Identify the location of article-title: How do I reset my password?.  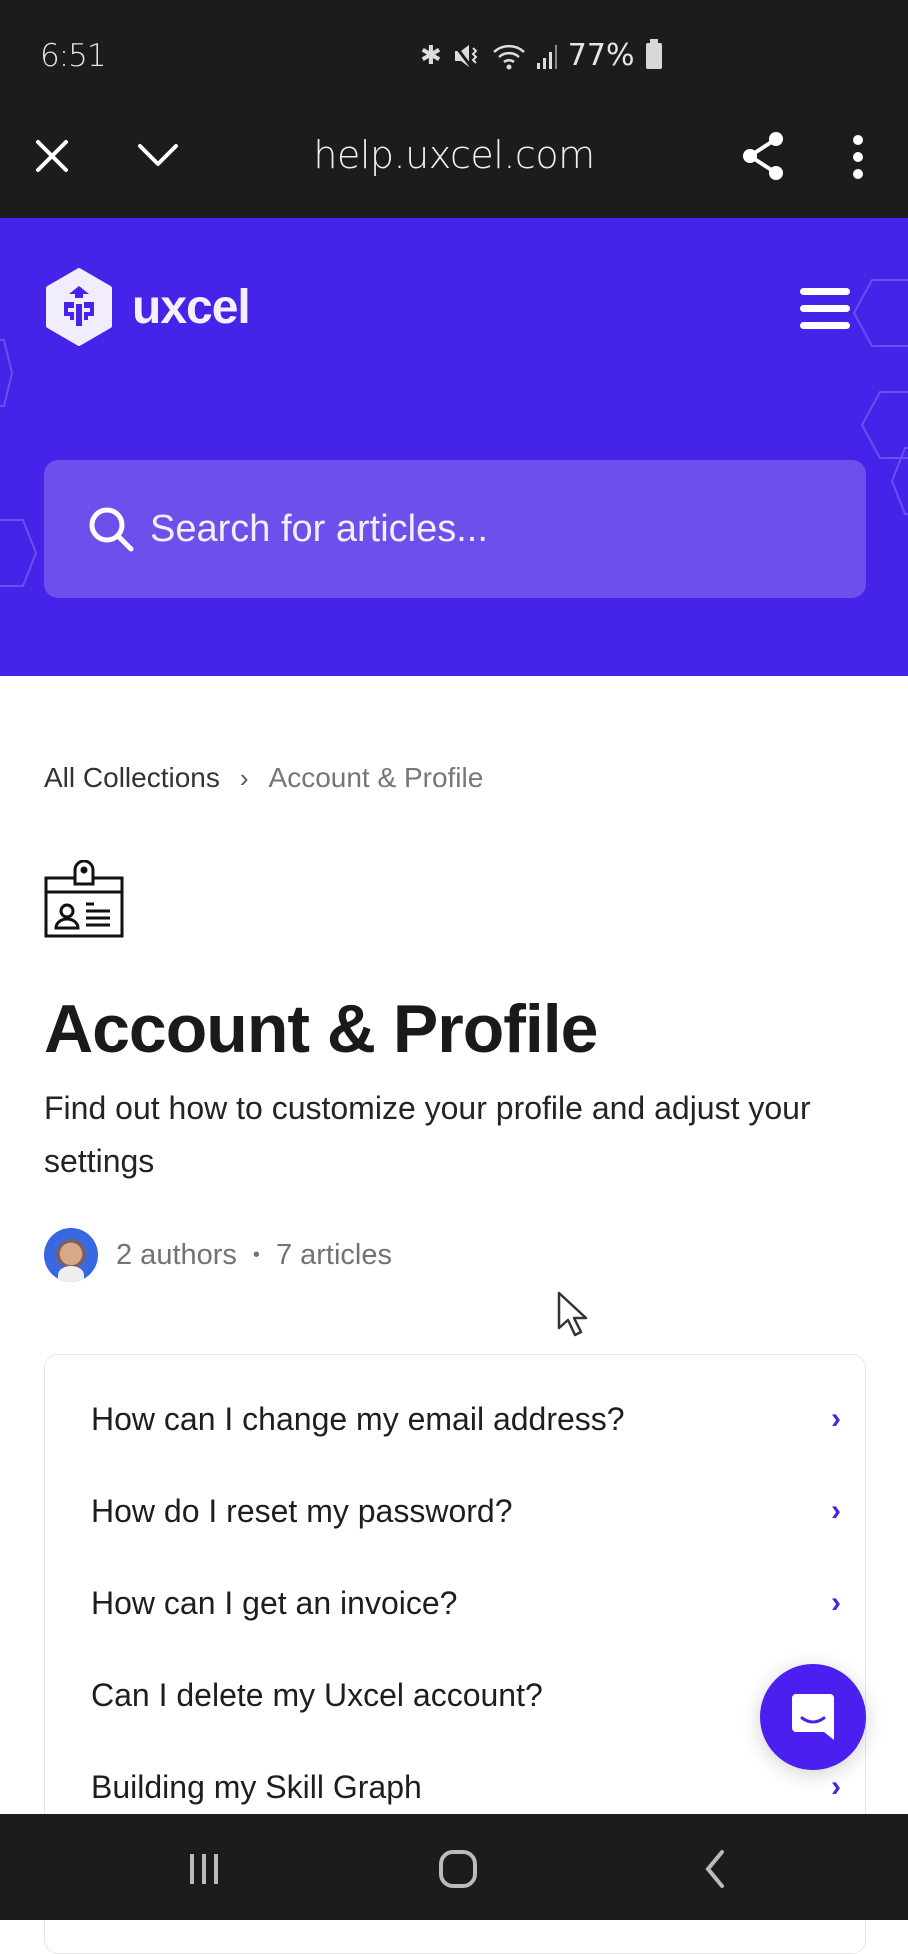
(302, 1510).